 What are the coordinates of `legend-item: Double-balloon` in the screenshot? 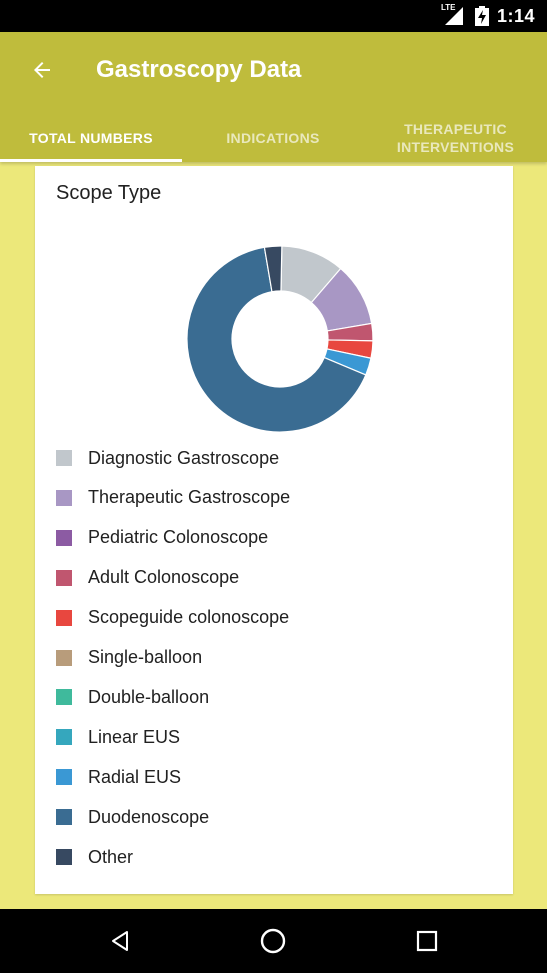 It's located at (266, 697).